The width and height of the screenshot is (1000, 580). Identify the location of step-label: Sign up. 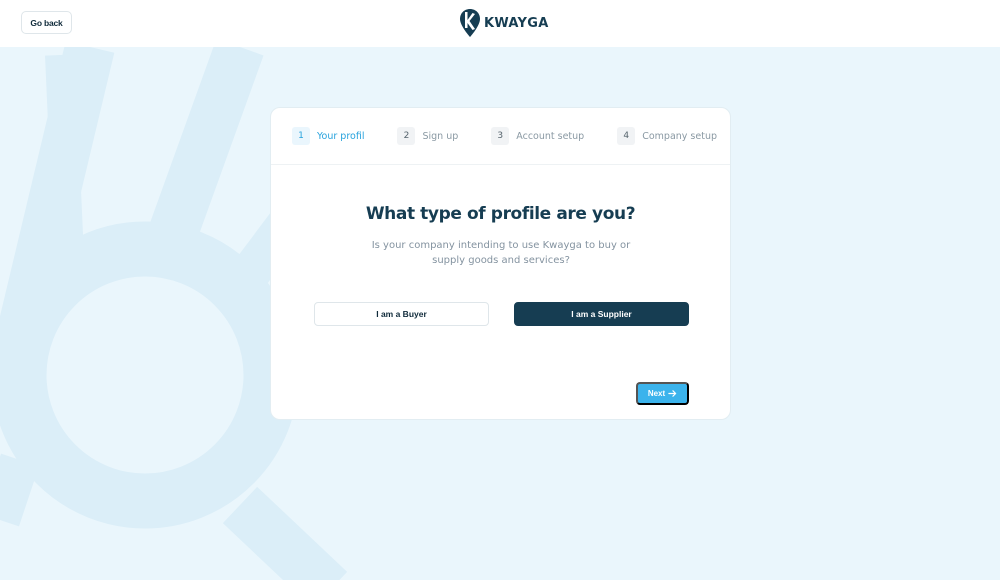
(440, 136).